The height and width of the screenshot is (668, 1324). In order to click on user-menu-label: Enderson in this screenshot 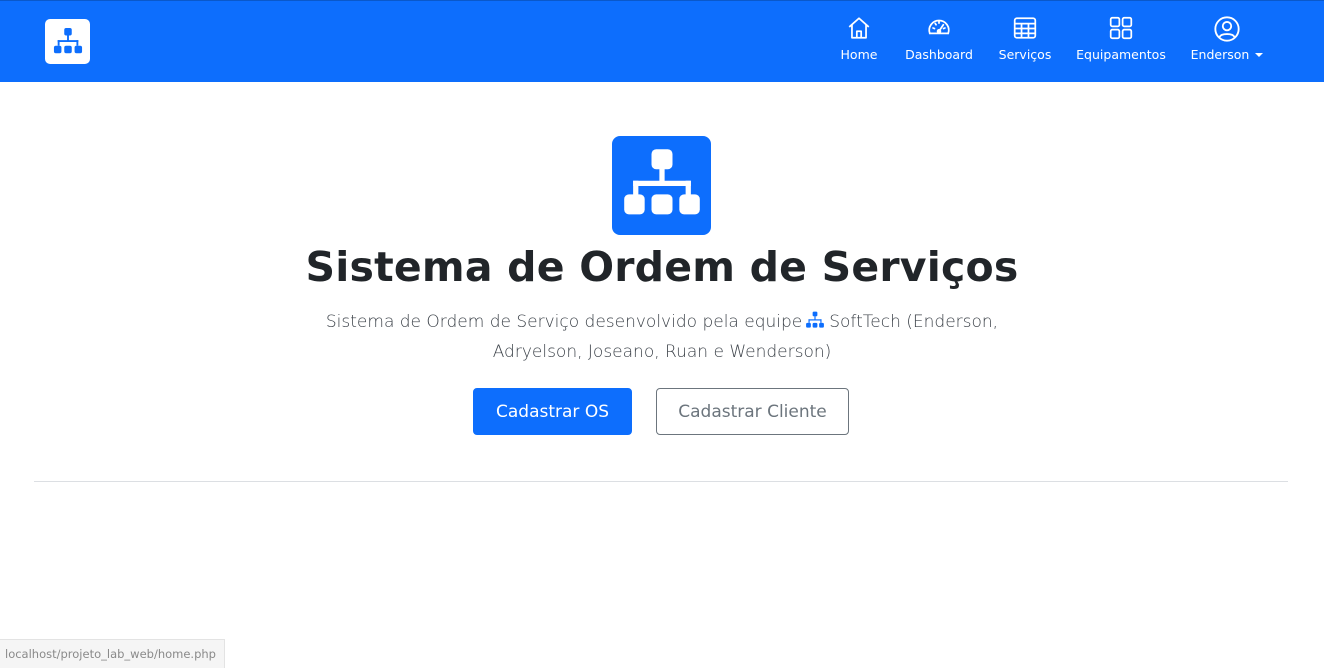, I will do `click(1227, 54)`.